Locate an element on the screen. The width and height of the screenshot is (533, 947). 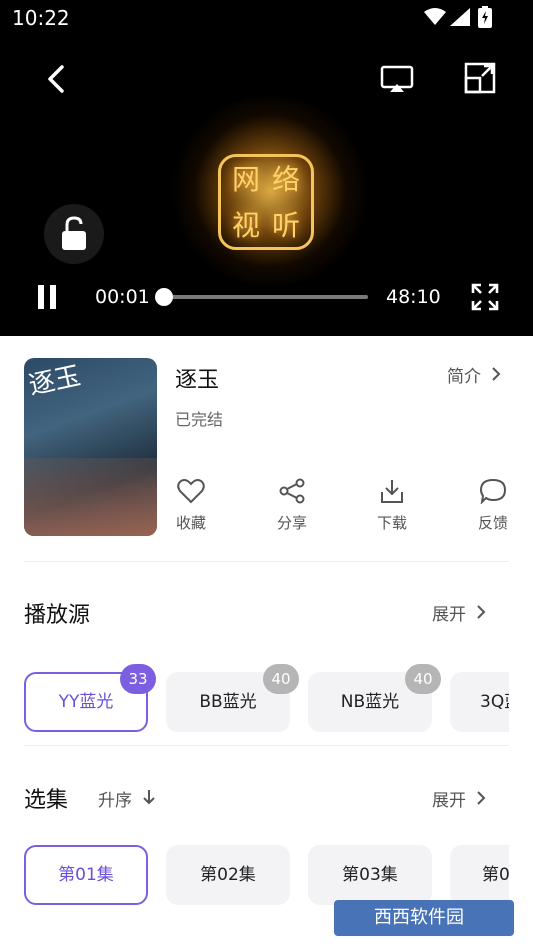
lock-button is located at coordinates (74, 234).